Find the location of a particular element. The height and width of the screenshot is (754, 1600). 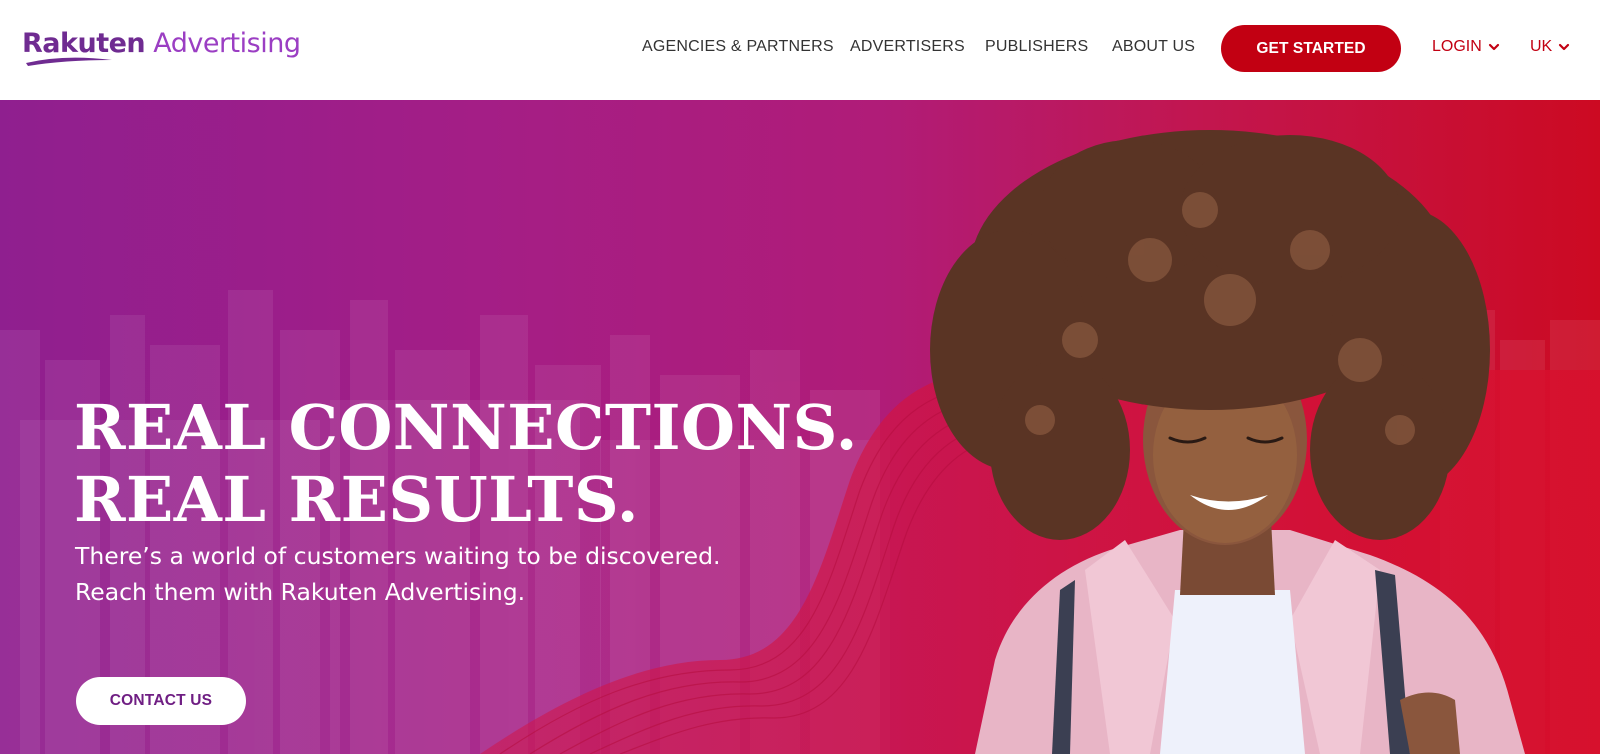

rakuten-advertising-logo: Rakuten Advertising is located at coordinates (161, 49).